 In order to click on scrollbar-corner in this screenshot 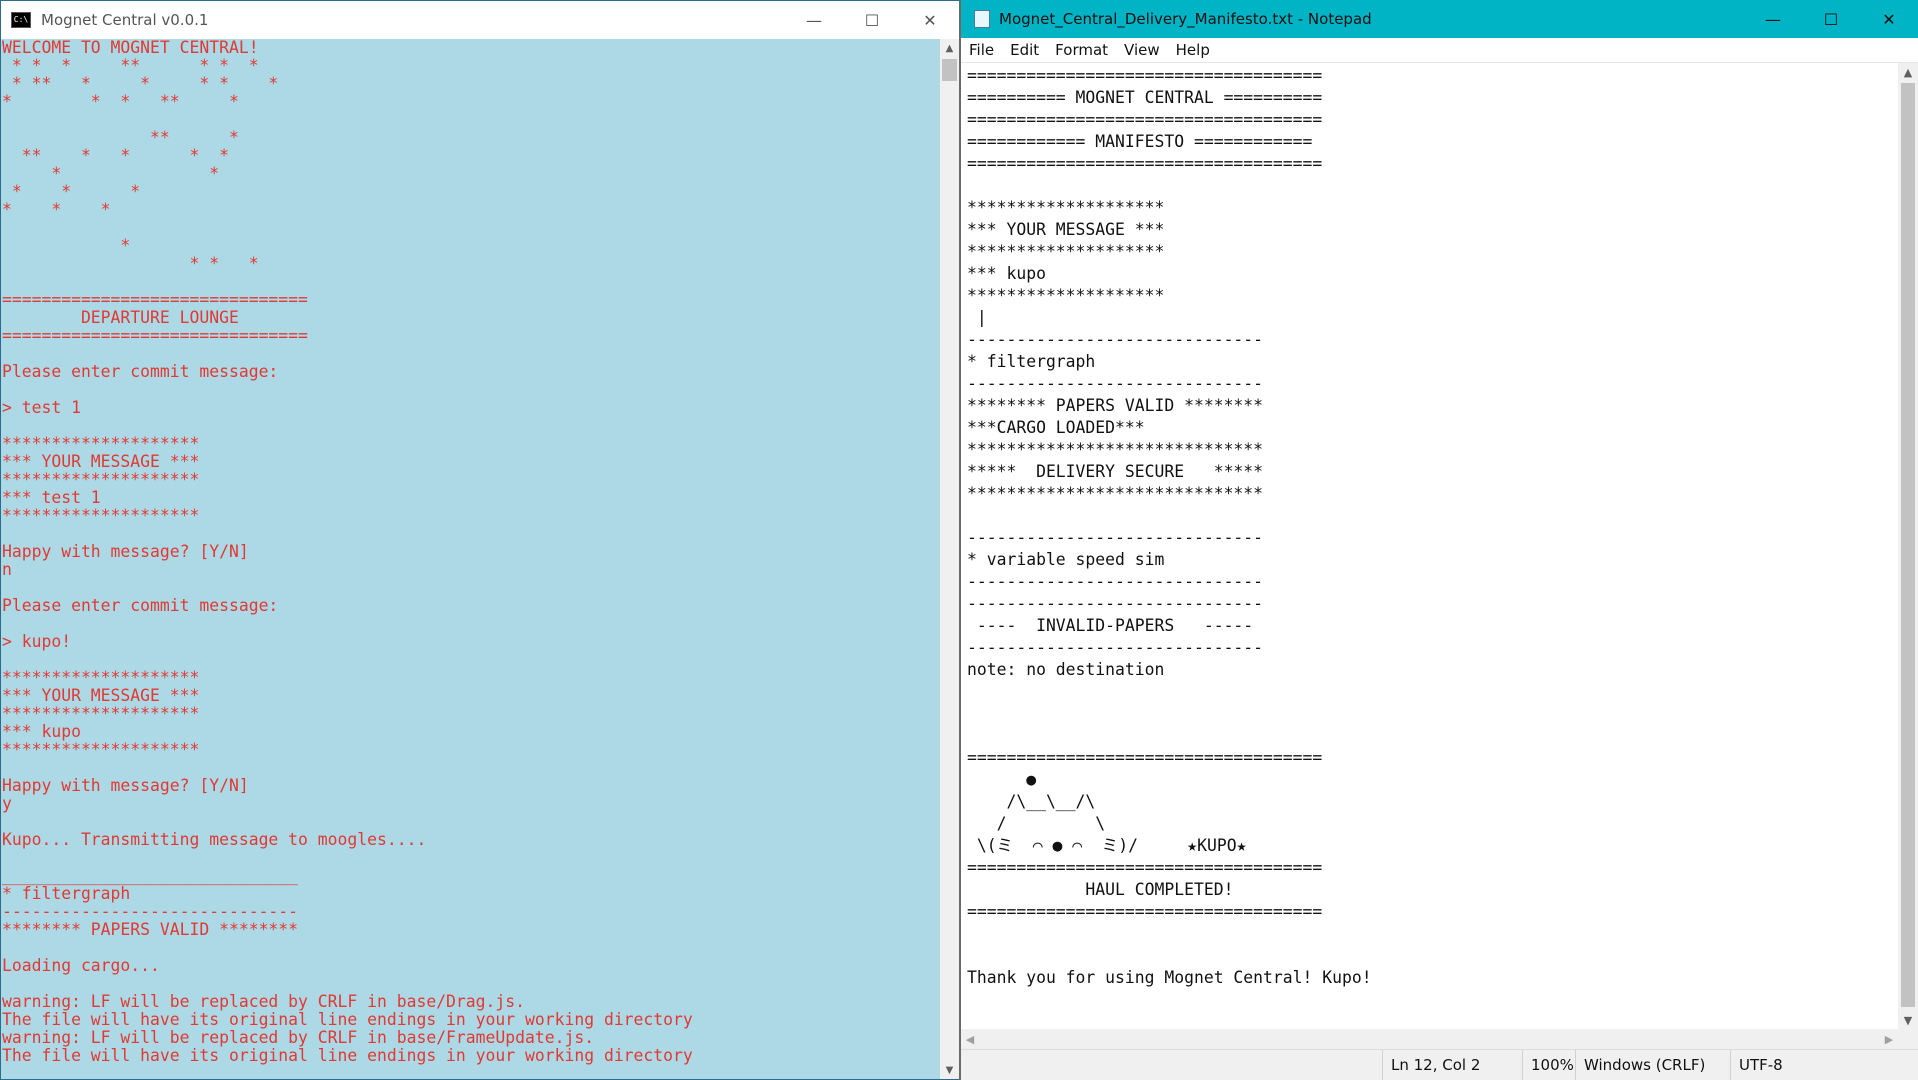, I will do `click(1908, 1039)`.